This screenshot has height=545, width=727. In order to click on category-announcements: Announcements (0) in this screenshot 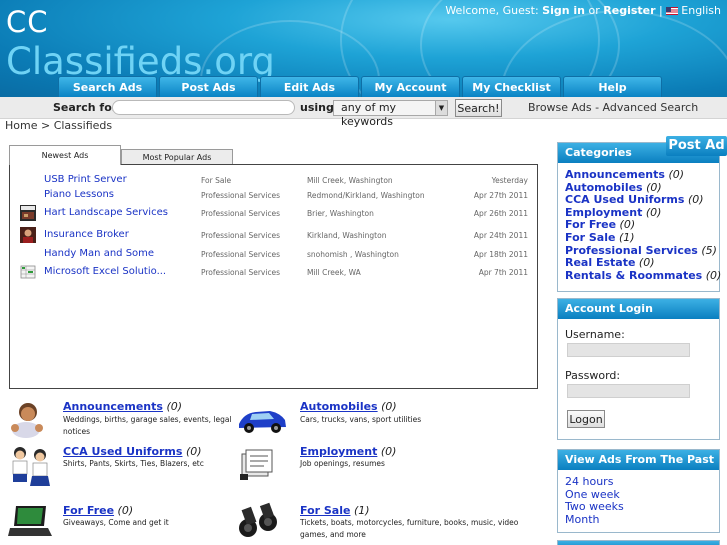, I will do `click(122, 406)`.